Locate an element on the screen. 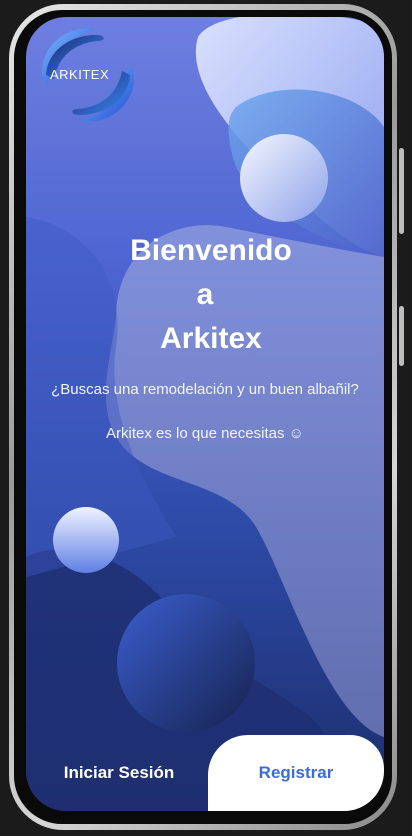  title-line-2: a is located at coordinates (205, 294).